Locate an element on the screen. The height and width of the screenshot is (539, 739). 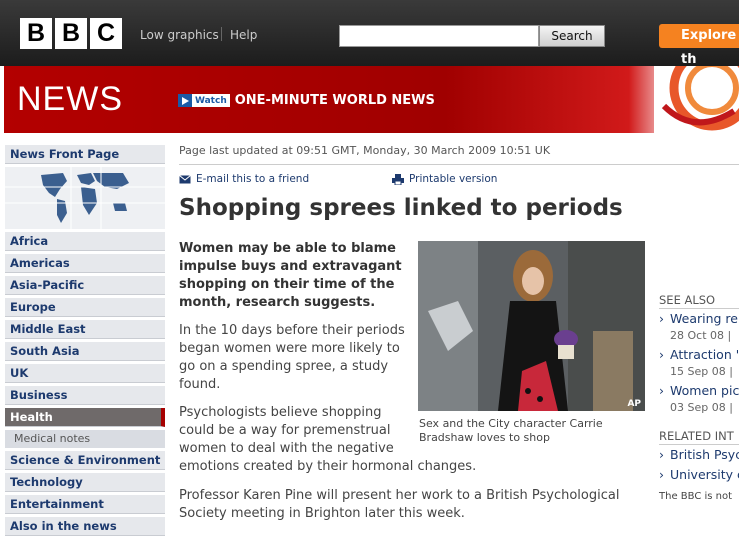
play-icon is located at coordinates (185, 100).